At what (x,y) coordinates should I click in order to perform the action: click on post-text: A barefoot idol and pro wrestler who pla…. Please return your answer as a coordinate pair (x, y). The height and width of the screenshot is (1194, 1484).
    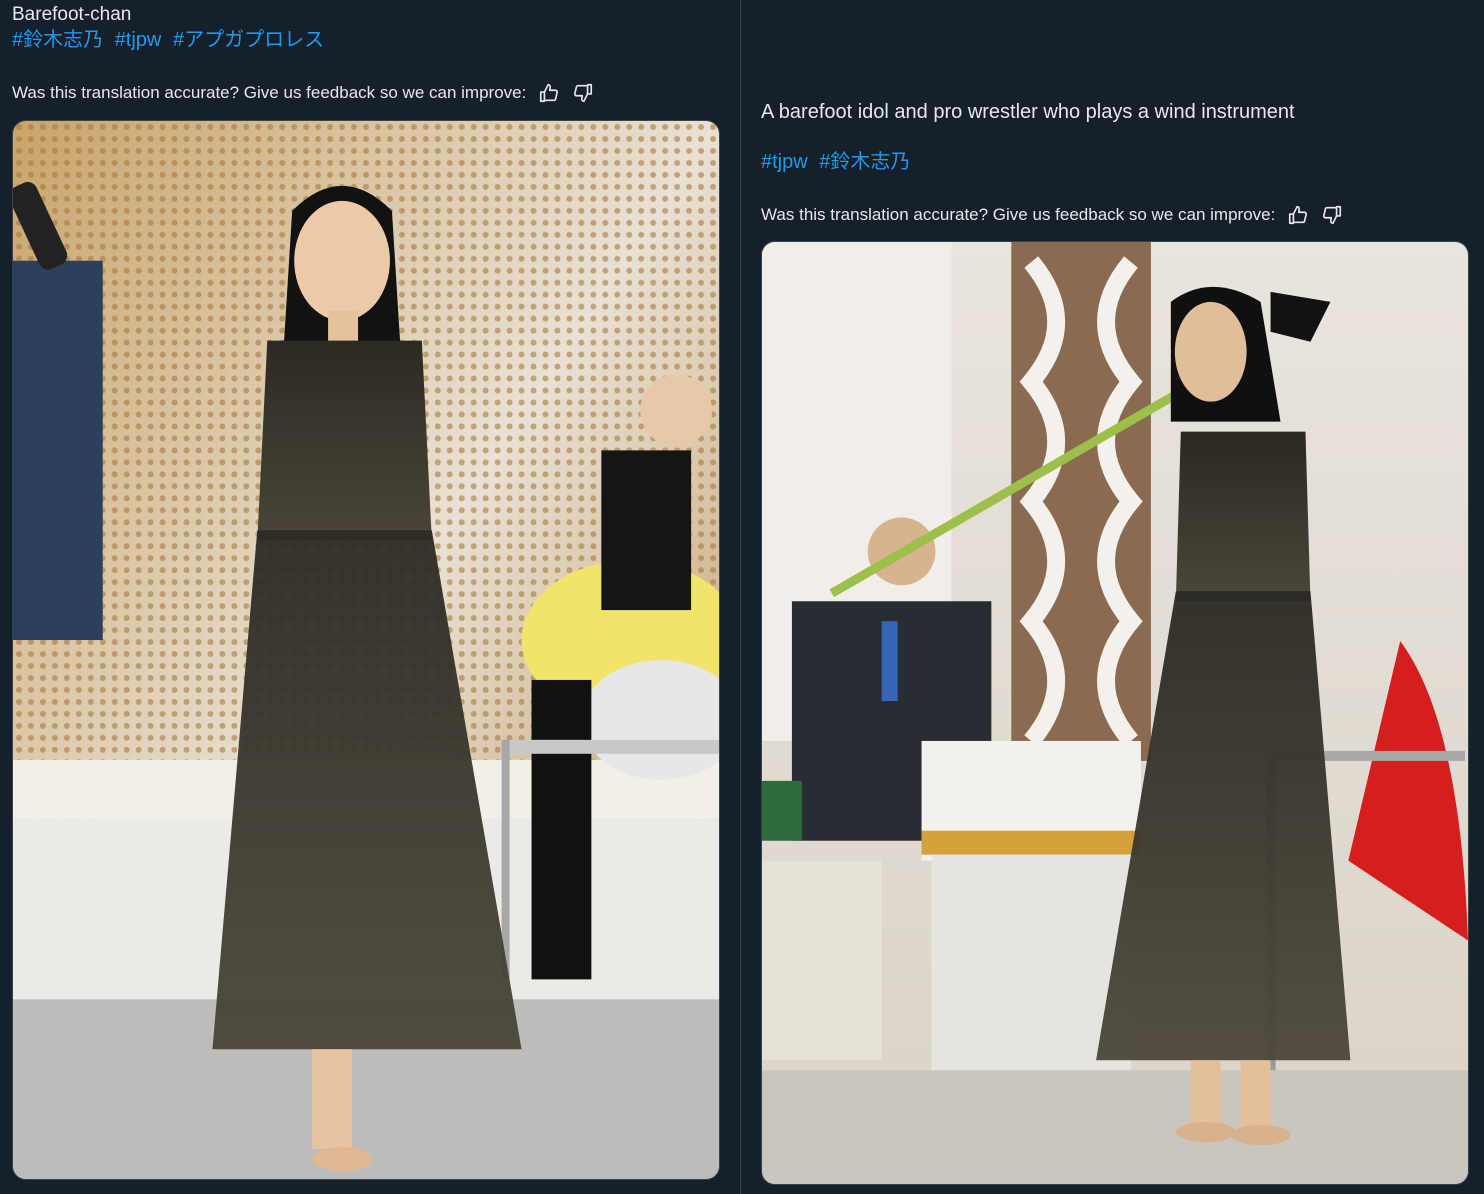
    Looking at the image, I should click on (1028, 112).